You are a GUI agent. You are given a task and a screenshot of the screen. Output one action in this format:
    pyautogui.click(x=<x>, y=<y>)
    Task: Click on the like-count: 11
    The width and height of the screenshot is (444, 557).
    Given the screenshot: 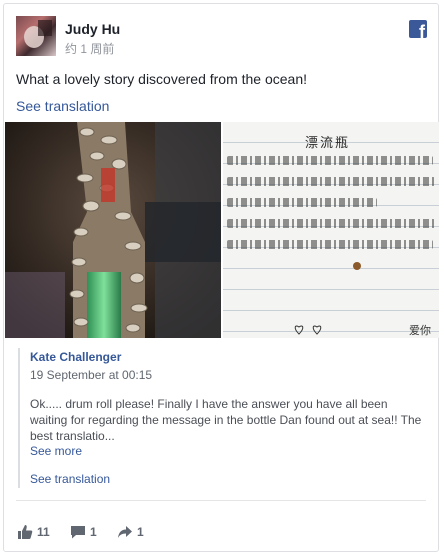 What is the action you would take?
    pyautogui.click(x=43, y=532)
    